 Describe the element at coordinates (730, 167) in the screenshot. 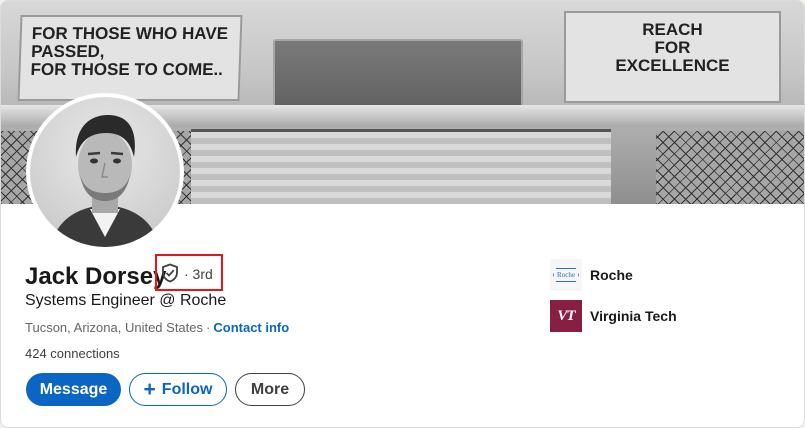

I see `banner-fence-right` at that location.